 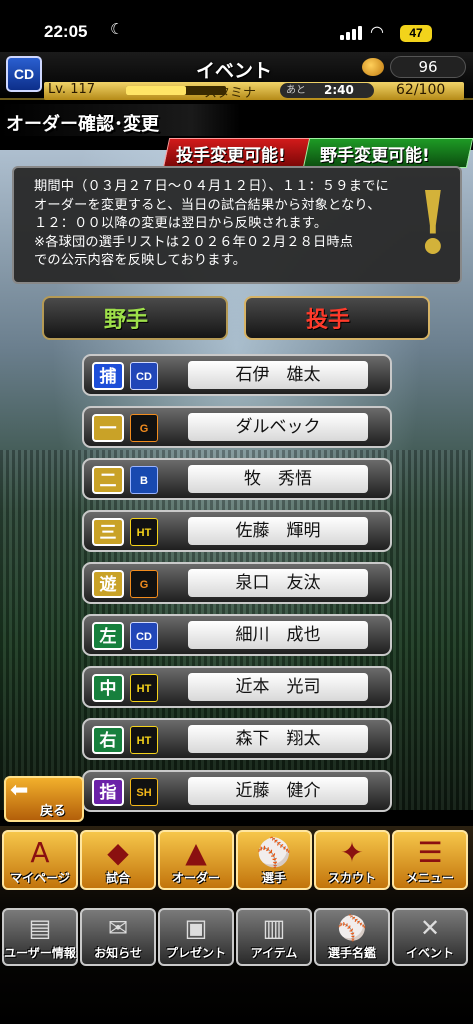 I want to click on stamina-recovery: あと 2:40, so click(x=327, y=90).